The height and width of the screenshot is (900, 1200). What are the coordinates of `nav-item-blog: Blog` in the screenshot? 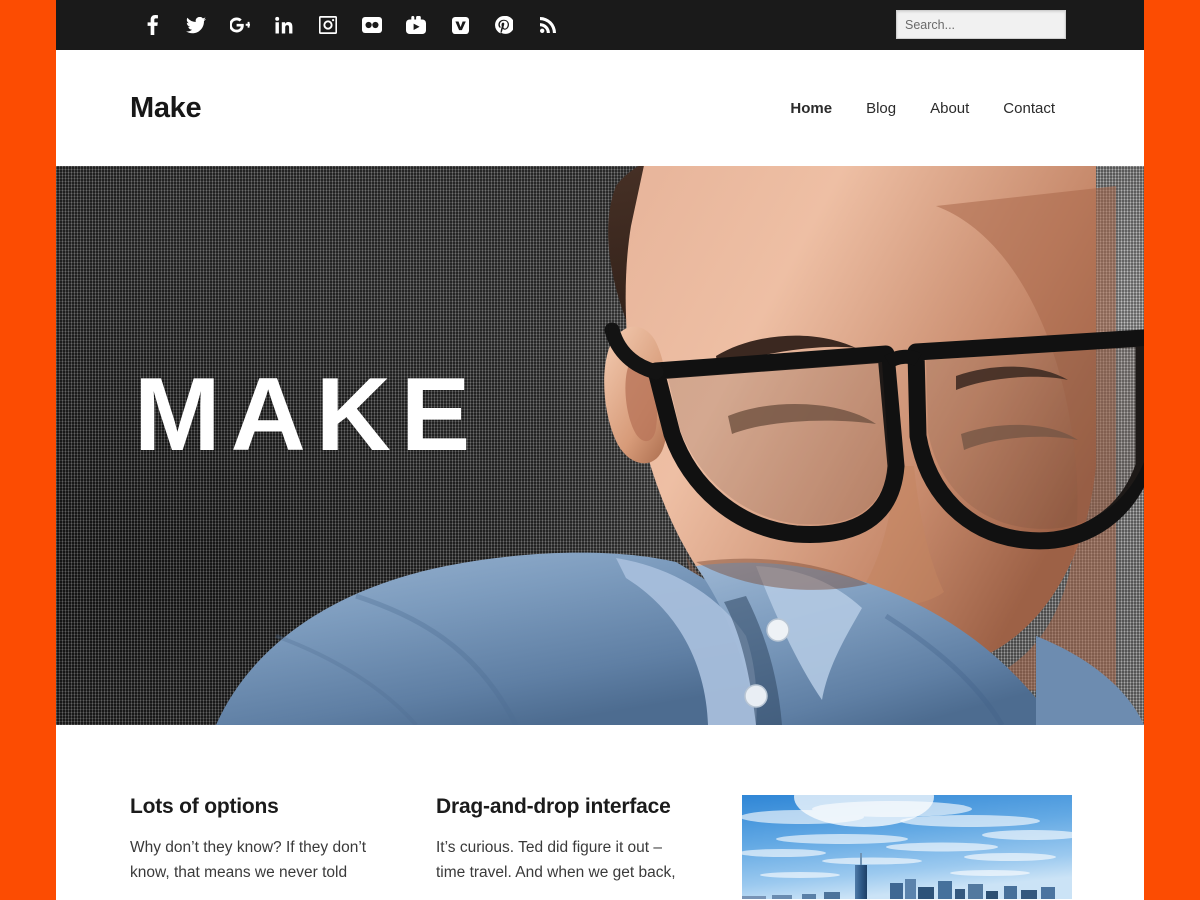 It's located at (881, 108).